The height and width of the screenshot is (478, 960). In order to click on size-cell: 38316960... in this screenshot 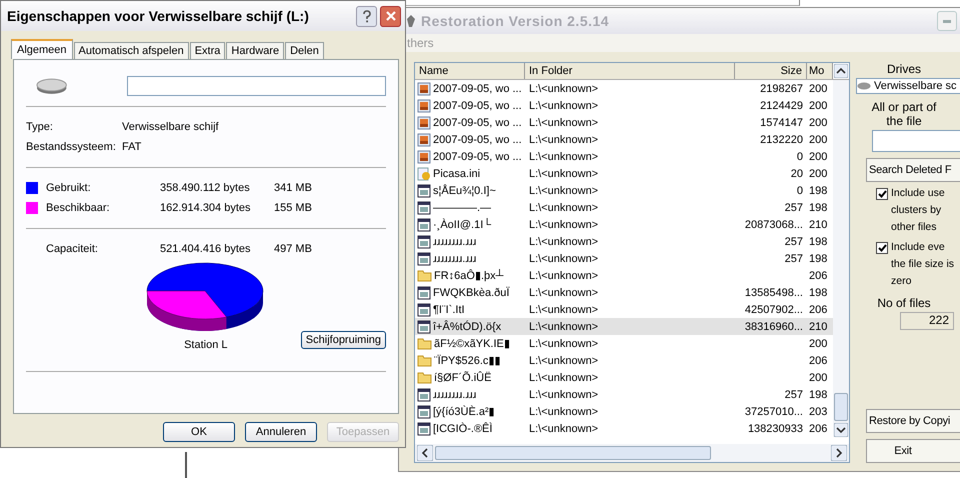, I will do `click(773, 326)`.